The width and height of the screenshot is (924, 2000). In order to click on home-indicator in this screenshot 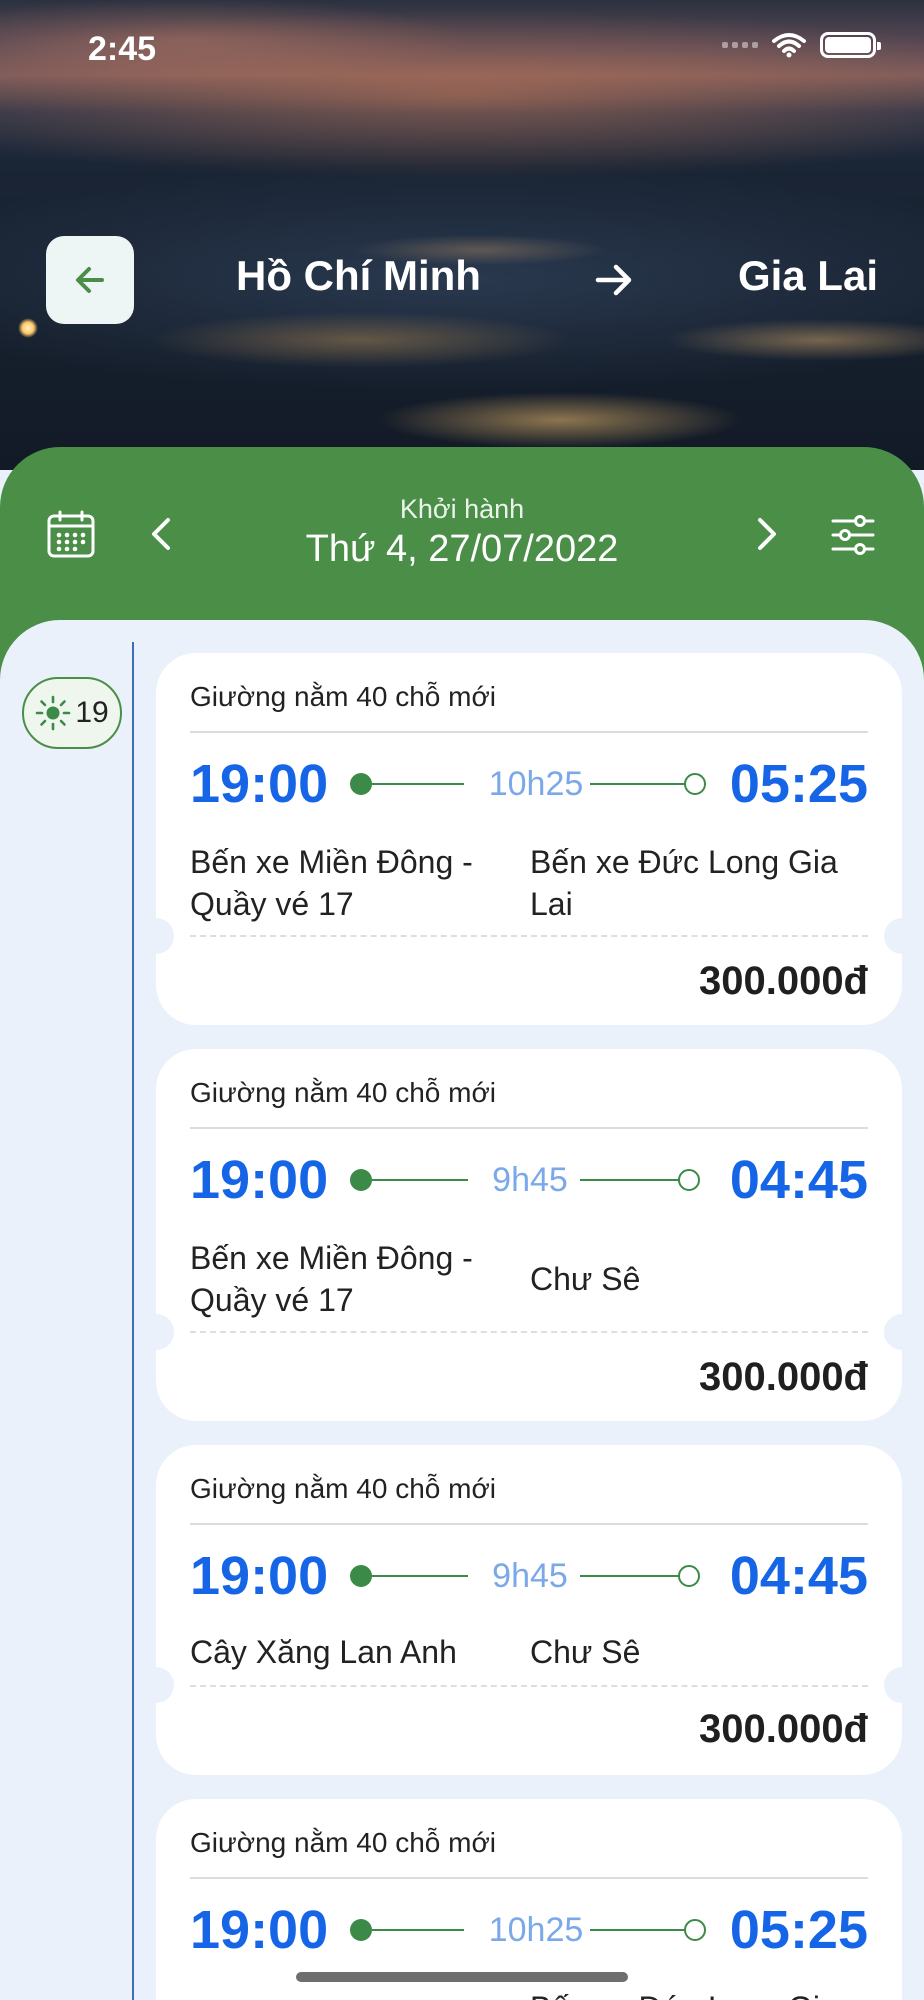, I will do `click(462, 1977)`.